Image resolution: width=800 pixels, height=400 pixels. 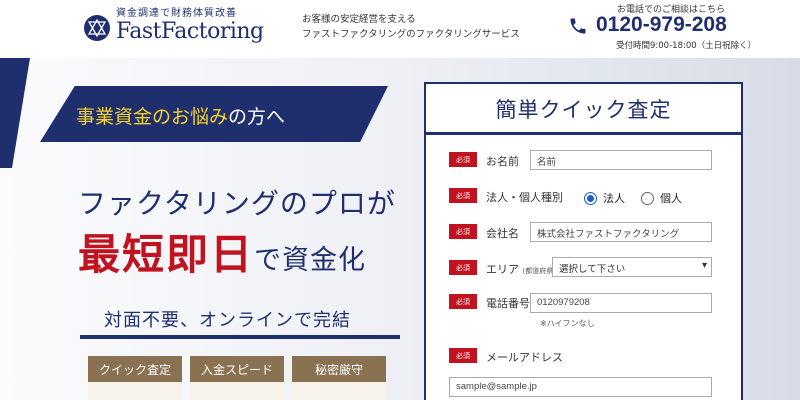 What do you see at coordinates (633, 198) in the screenshot?
I see `type-radio-group: 法人 個人` at bounding box center [633, 198].